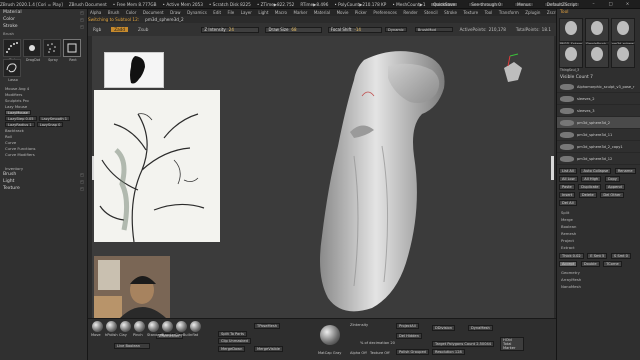 This screenshot has height=360, width=640. I want to click on menu-item-dynamics: Dynamics, so click(197, 12).